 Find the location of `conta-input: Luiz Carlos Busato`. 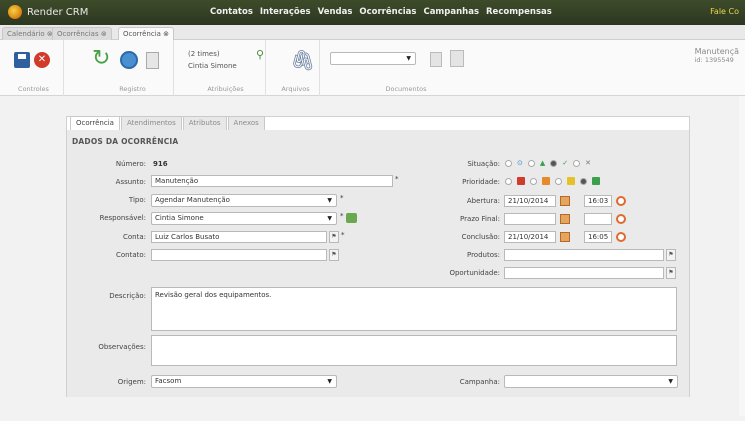

conta-input: Luiz Carlos Busato is located at coordinates (239, 237).